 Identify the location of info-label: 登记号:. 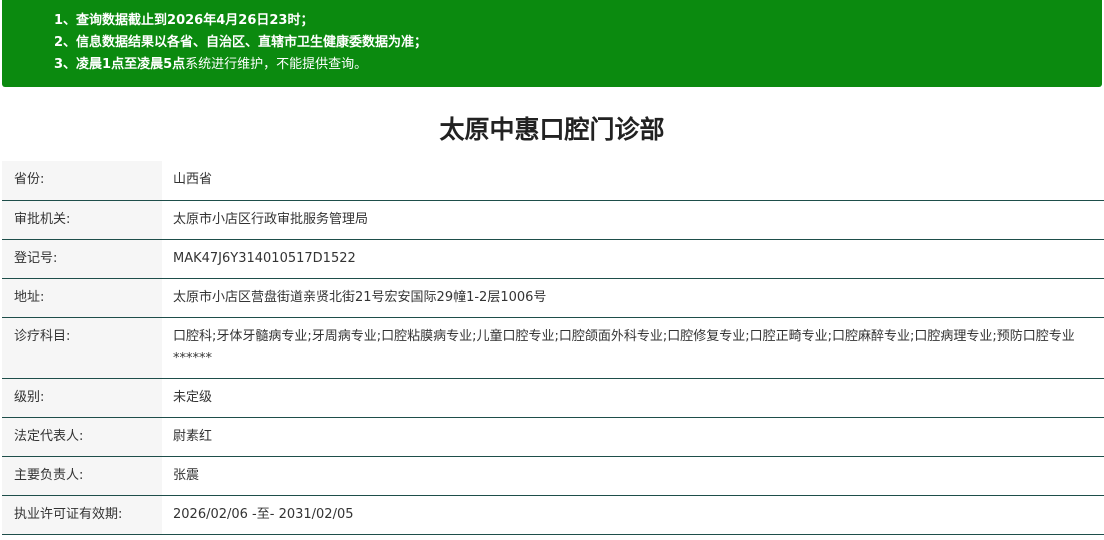
(82, 259).